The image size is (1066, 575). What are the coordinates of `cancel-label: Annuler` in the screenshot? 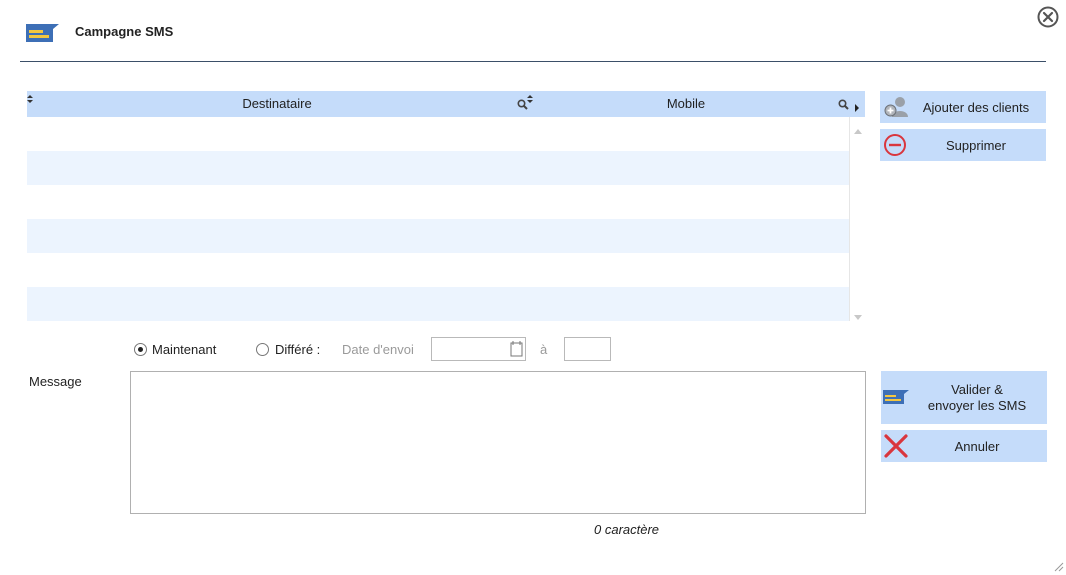 It's located at (977, 446).